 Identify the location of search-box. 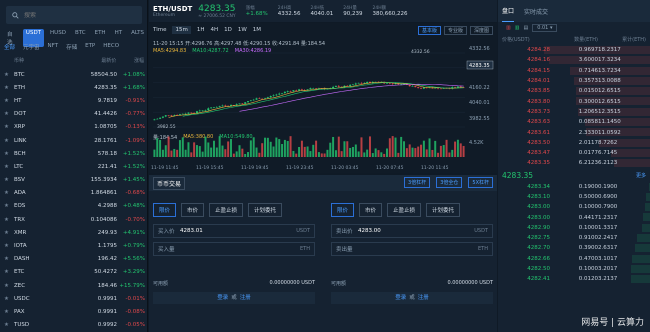
(74, 15).